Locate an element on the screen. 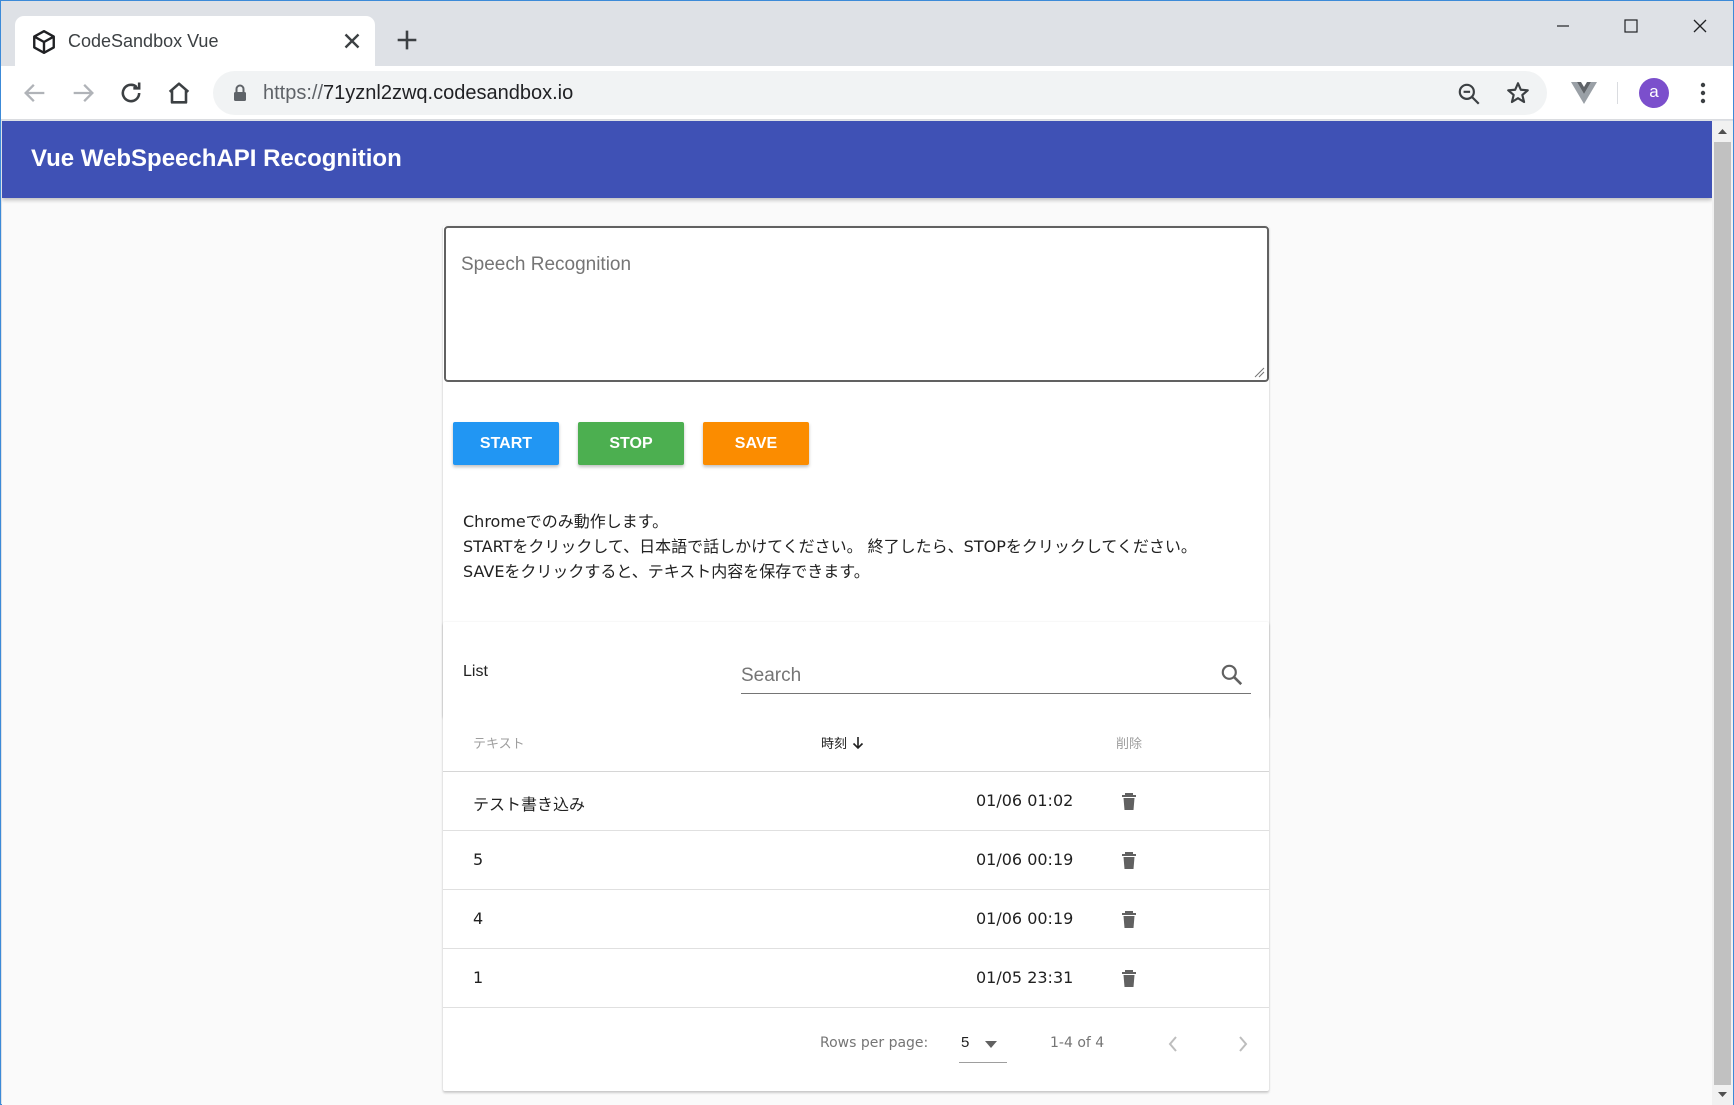 This screenshot has height=1105, width=1734. row-text: 4 is located at coordinates (478, 918).